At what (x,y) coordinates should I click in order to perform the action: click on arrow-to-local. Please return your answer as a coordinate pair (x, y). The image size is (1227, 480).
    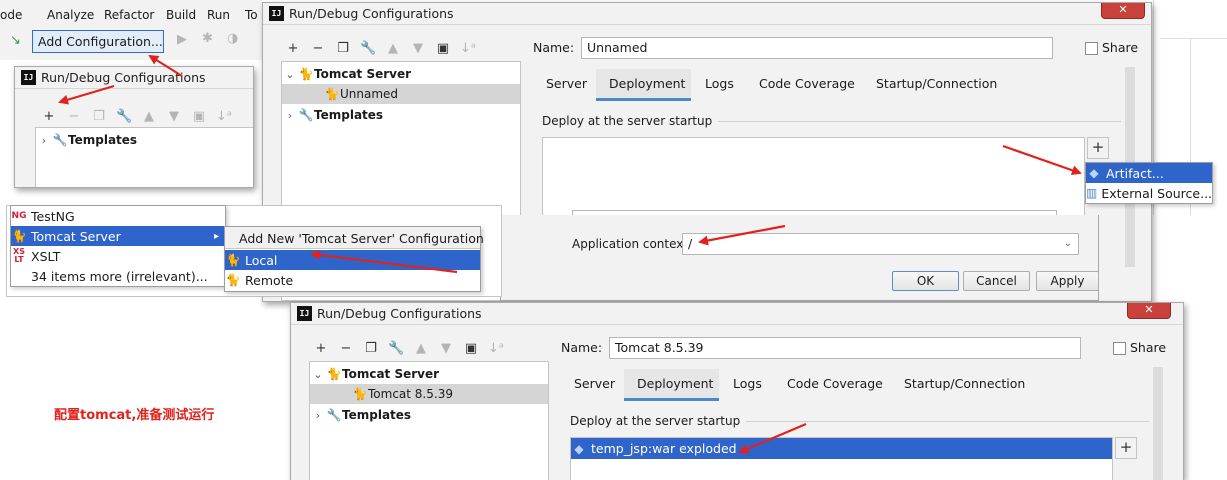
    Looking at the image, I should click on (384, 262).